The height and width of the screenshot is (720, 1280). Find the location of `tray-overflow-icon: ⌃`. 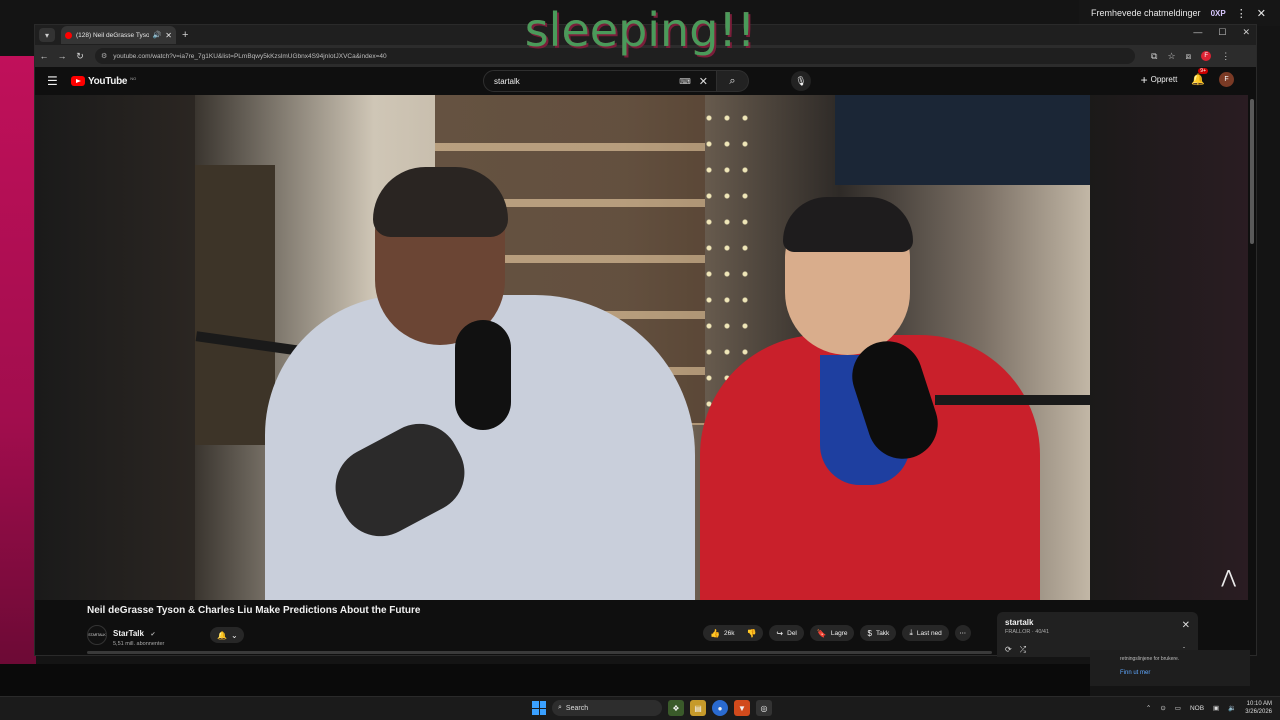

tray-overflow-icon: ⌃ is located at coordinates (1148, 708).